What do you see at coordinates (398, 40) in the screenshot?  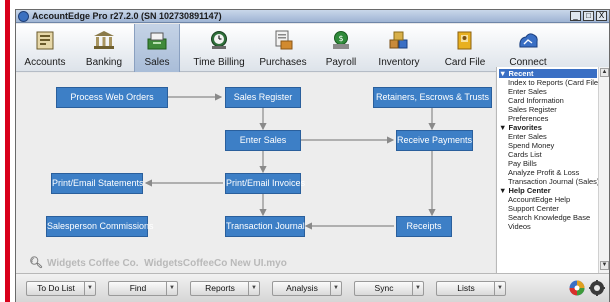 I see `inventory-icon` at bounding box center [398, 40].